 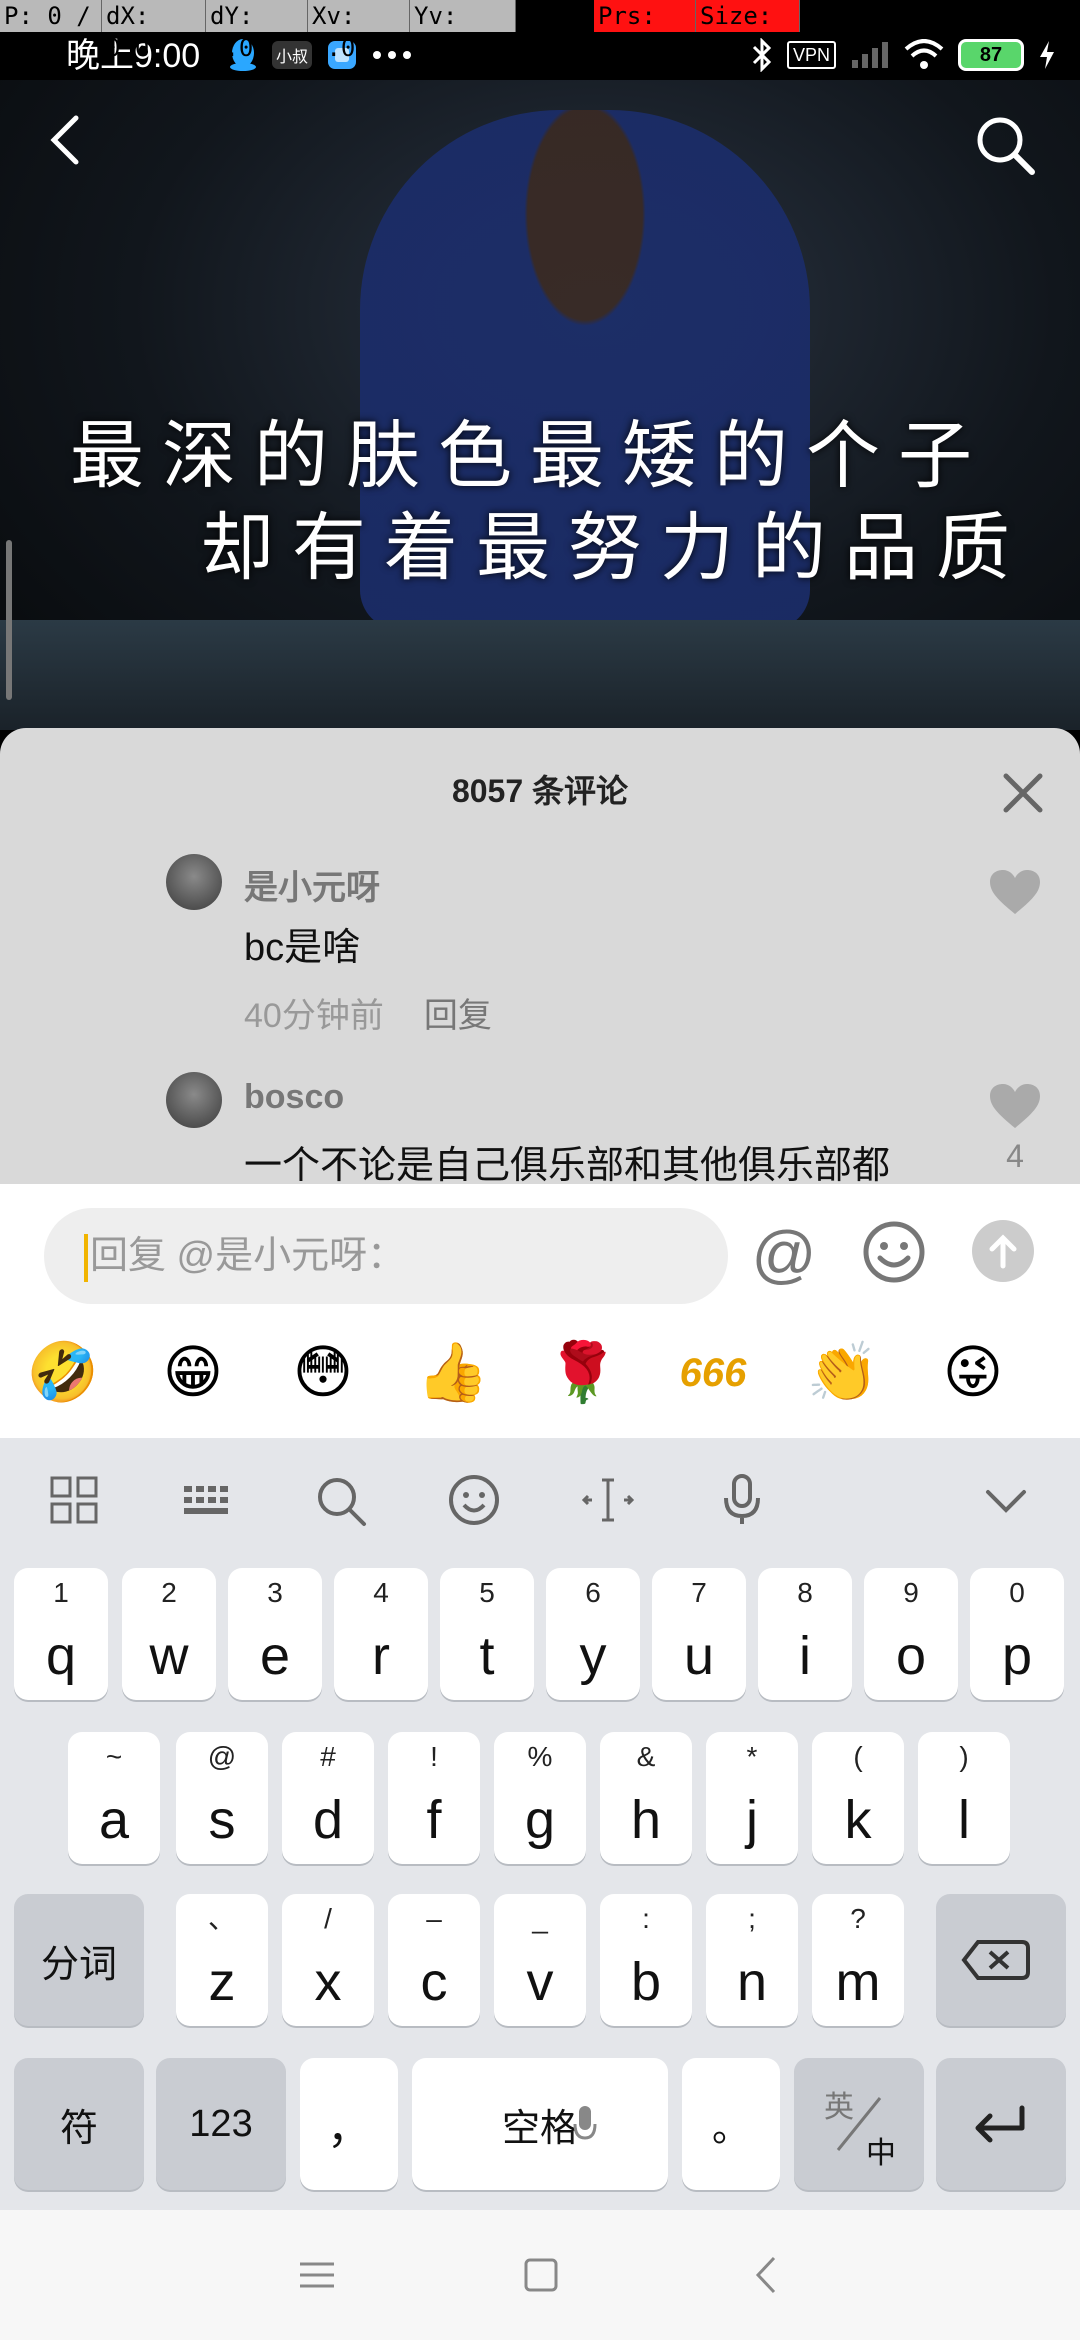 What do you see at coordinates (248, 1256) in the screenshot?
I see `reply-placeholder: 回复 @是小元呀：` at bounding box center [248, 1256].